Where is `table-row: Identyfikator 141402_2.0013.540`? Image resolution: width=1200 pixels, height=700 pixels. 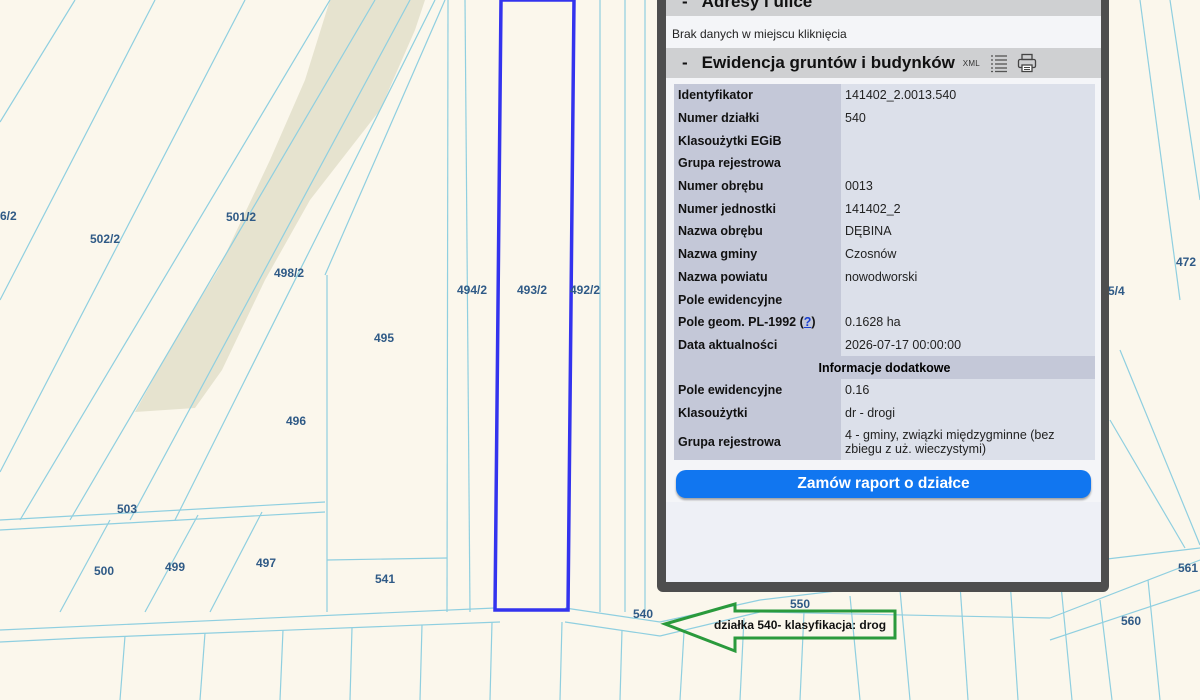 table-row: Identyfikator 141402_2.0013.540 is located at coordinates (884, 95).